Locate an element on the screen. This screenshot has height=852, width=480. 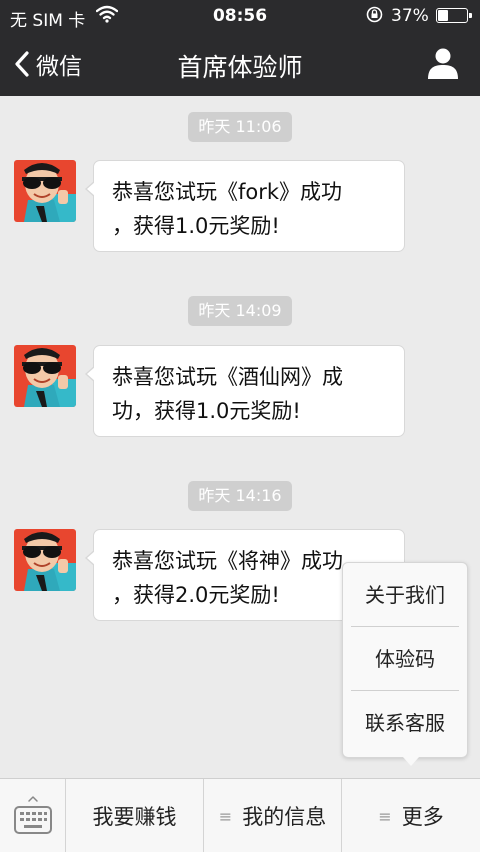
keyboard-toggle-button is located at coordinates (33, 815).